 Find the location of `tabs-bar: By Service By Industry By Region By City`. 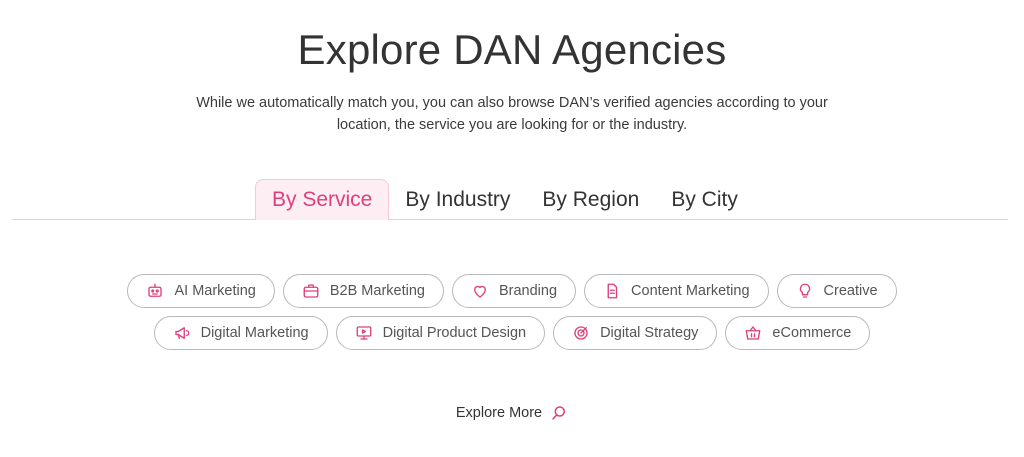

tabs-bar: By Service By Industry By Region By City is located at coordinates (510, 199).